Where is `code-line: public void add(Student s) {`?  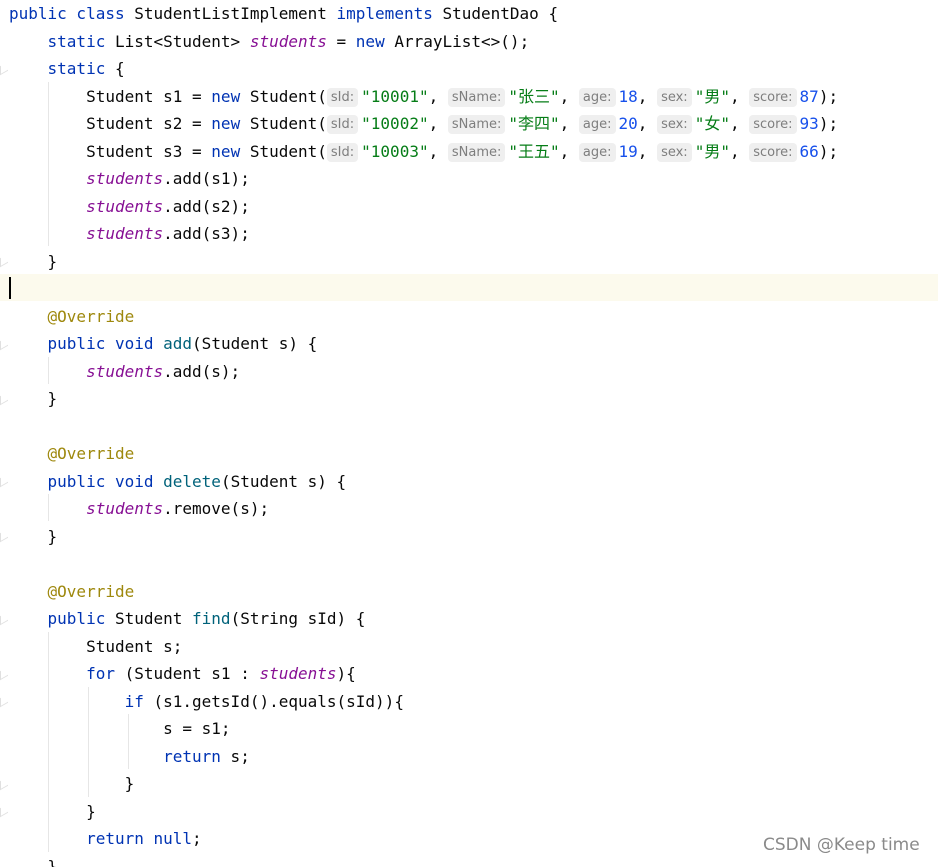 code-line: public void add(Student s) { is located at coordinates (163, 343).